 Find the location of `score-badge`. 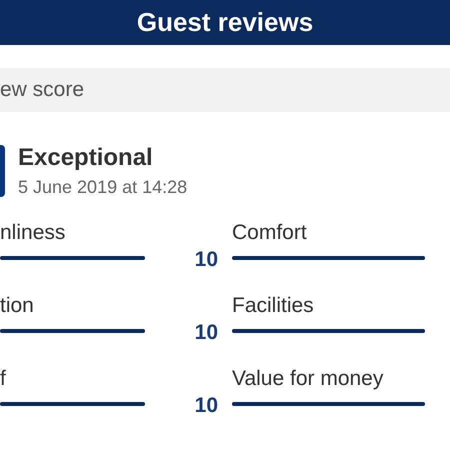

score-badge is located at coordinates (2, 171).